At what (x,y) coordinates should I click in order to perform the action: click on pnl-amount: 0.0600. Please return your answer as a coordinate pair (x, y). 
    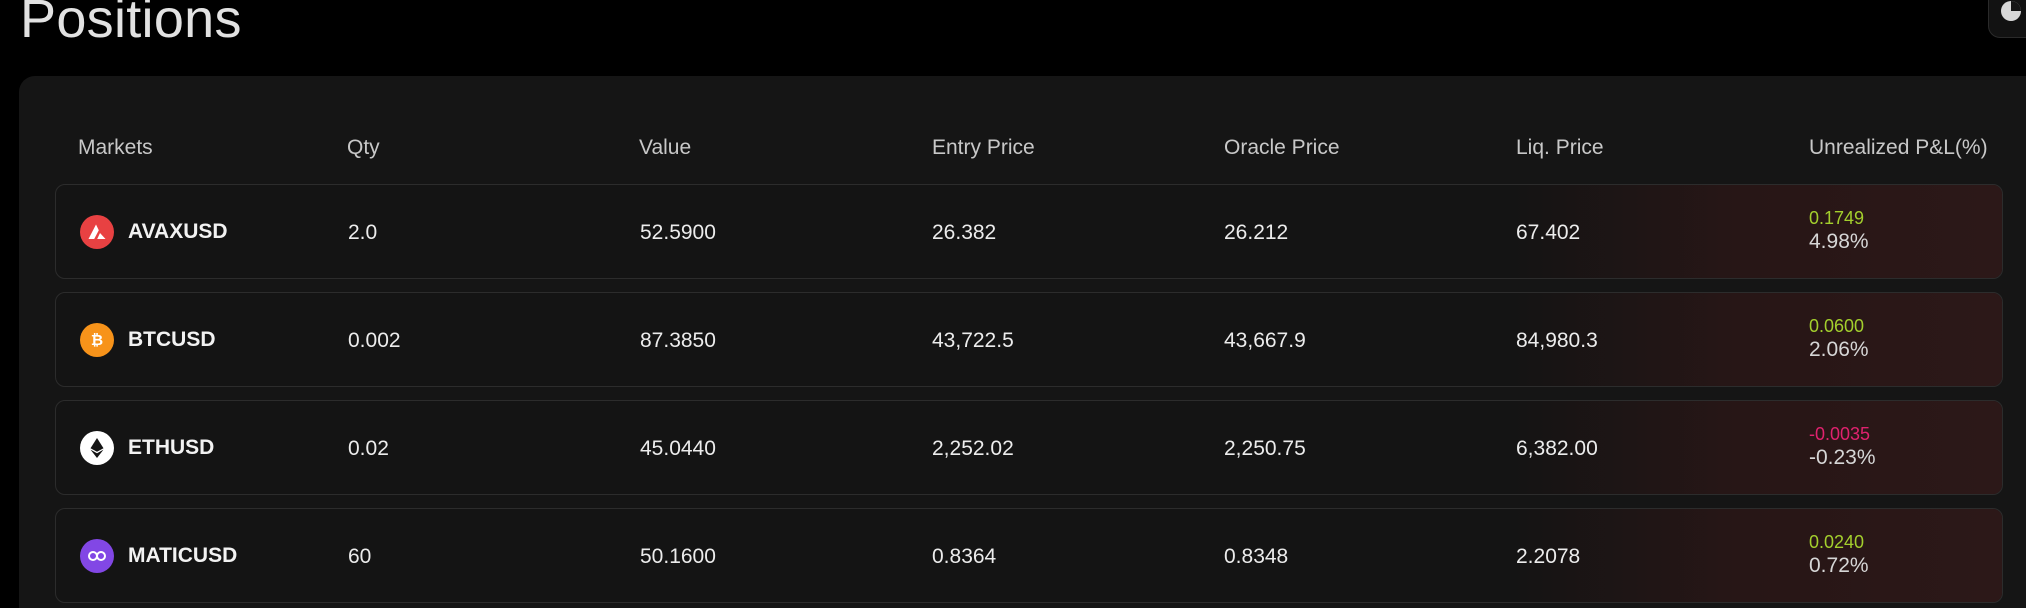
    Looking at the image, I should click on (1837, 326).